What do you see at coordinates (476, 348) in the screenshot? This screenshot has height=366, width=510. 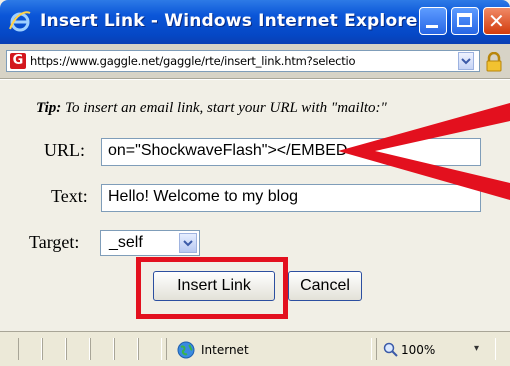 I see `chevron-down-icon: ▾` at bounding box center [476, 348].